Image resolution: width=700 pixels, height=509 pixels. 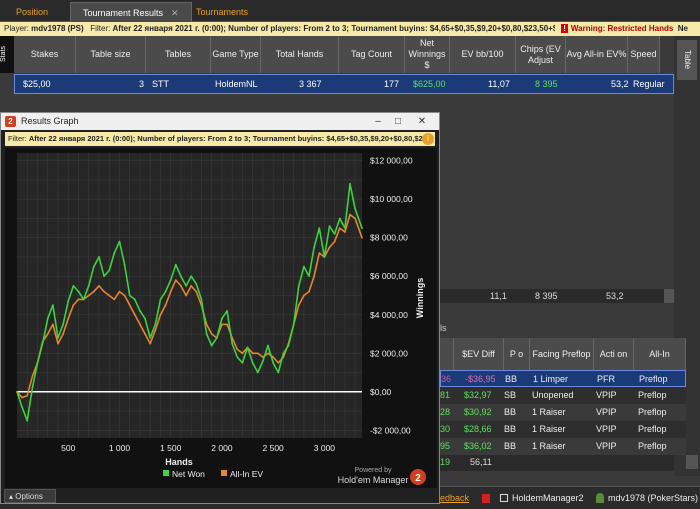 What do you see at coordinates (480, 379) in the screenshot?
I see `cell-ev-diff: -$36,95` at bounding box center [480, 379].